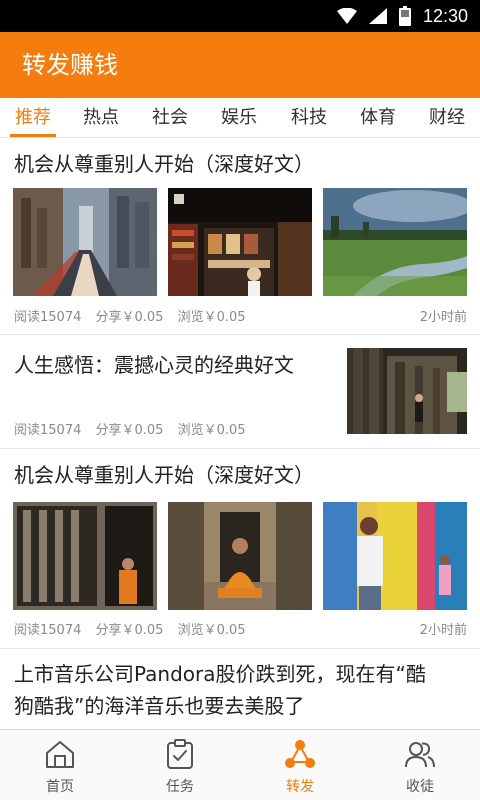 The width and height of the screenshot is (480, 800). I want to click on bookstore-image, so click(240, 242).